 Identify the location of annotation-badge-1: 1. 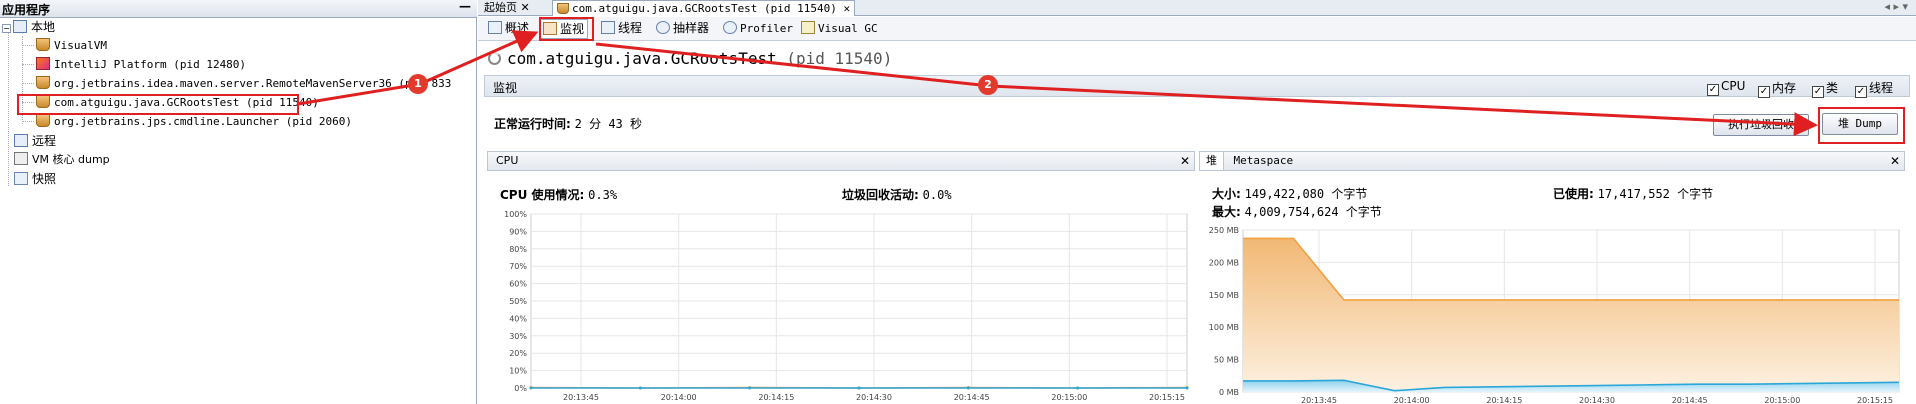
(418, 84).